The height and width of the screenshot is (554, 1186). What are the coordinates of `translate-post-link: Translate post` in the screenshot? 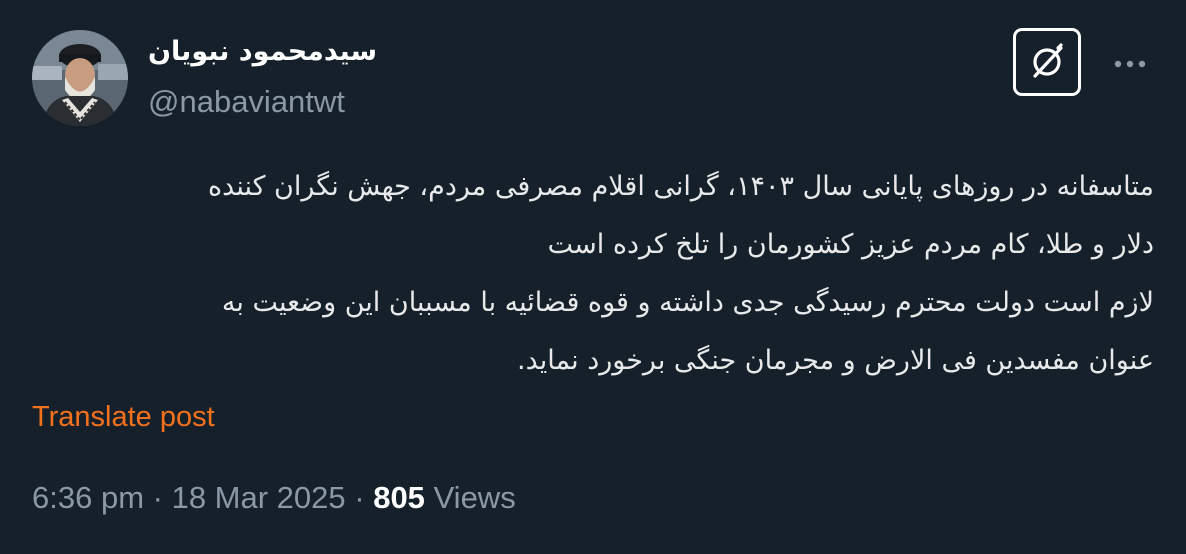 It's located at (123, 417).